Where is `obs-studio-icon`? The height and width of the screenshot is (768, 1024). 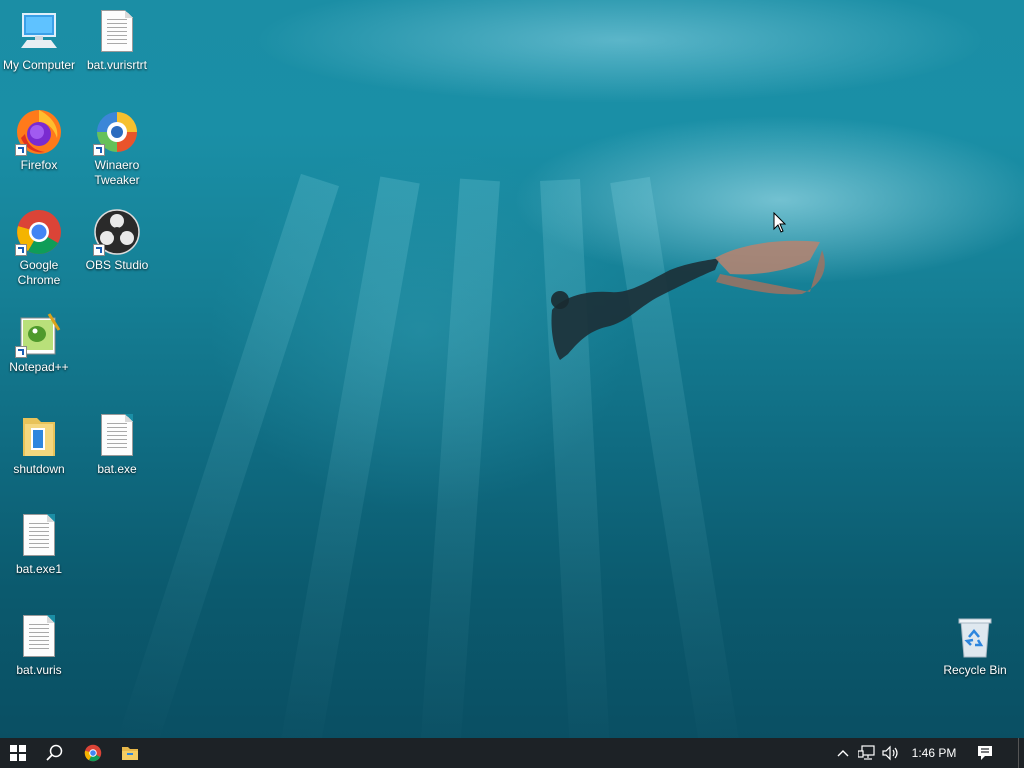 obs-studio-icon is located at coordinates (117, 232).